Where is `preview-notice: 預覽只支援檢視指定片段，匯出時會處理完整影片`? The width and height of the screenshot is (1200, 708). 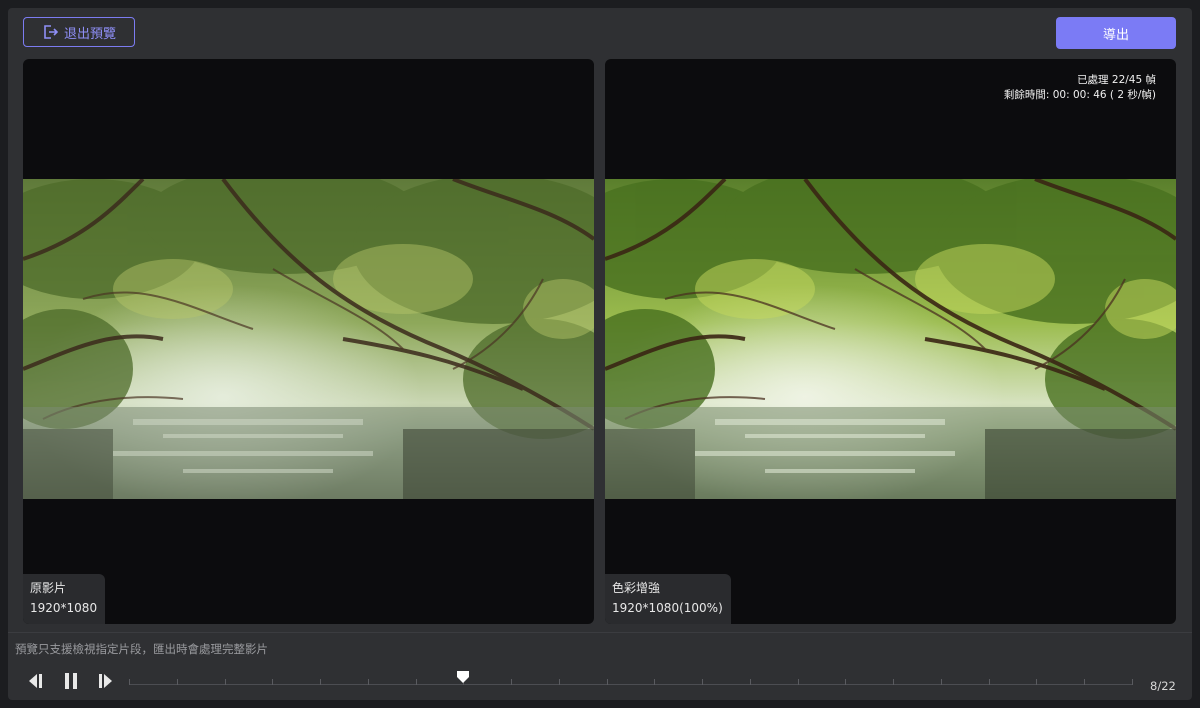
preview-notice: 預覽只支援檢視指定片段，匯出時會處理完整影片 is located at coordinates (141, 649).